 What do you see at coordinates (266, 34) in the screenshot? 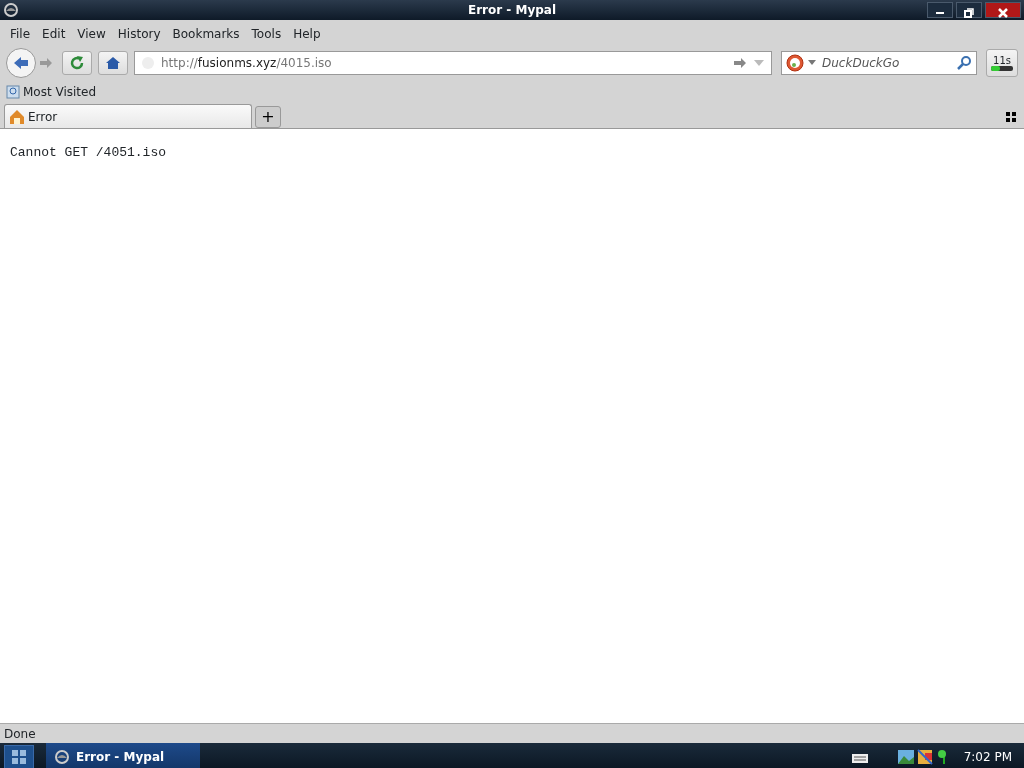
I see `menu-item: Tools` at bounding box center [266, 34].